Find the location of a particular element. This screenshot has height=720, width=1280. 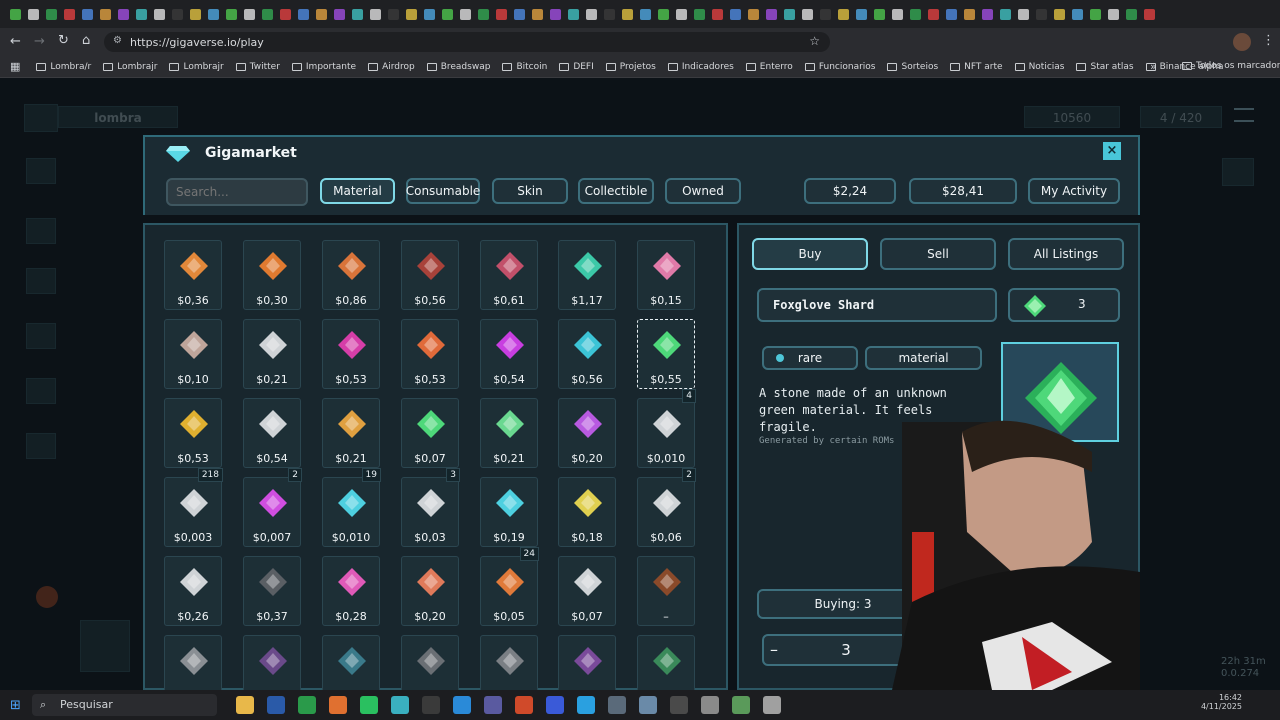

item-cell: $0,007 2 is located at coordinates (272, 507).